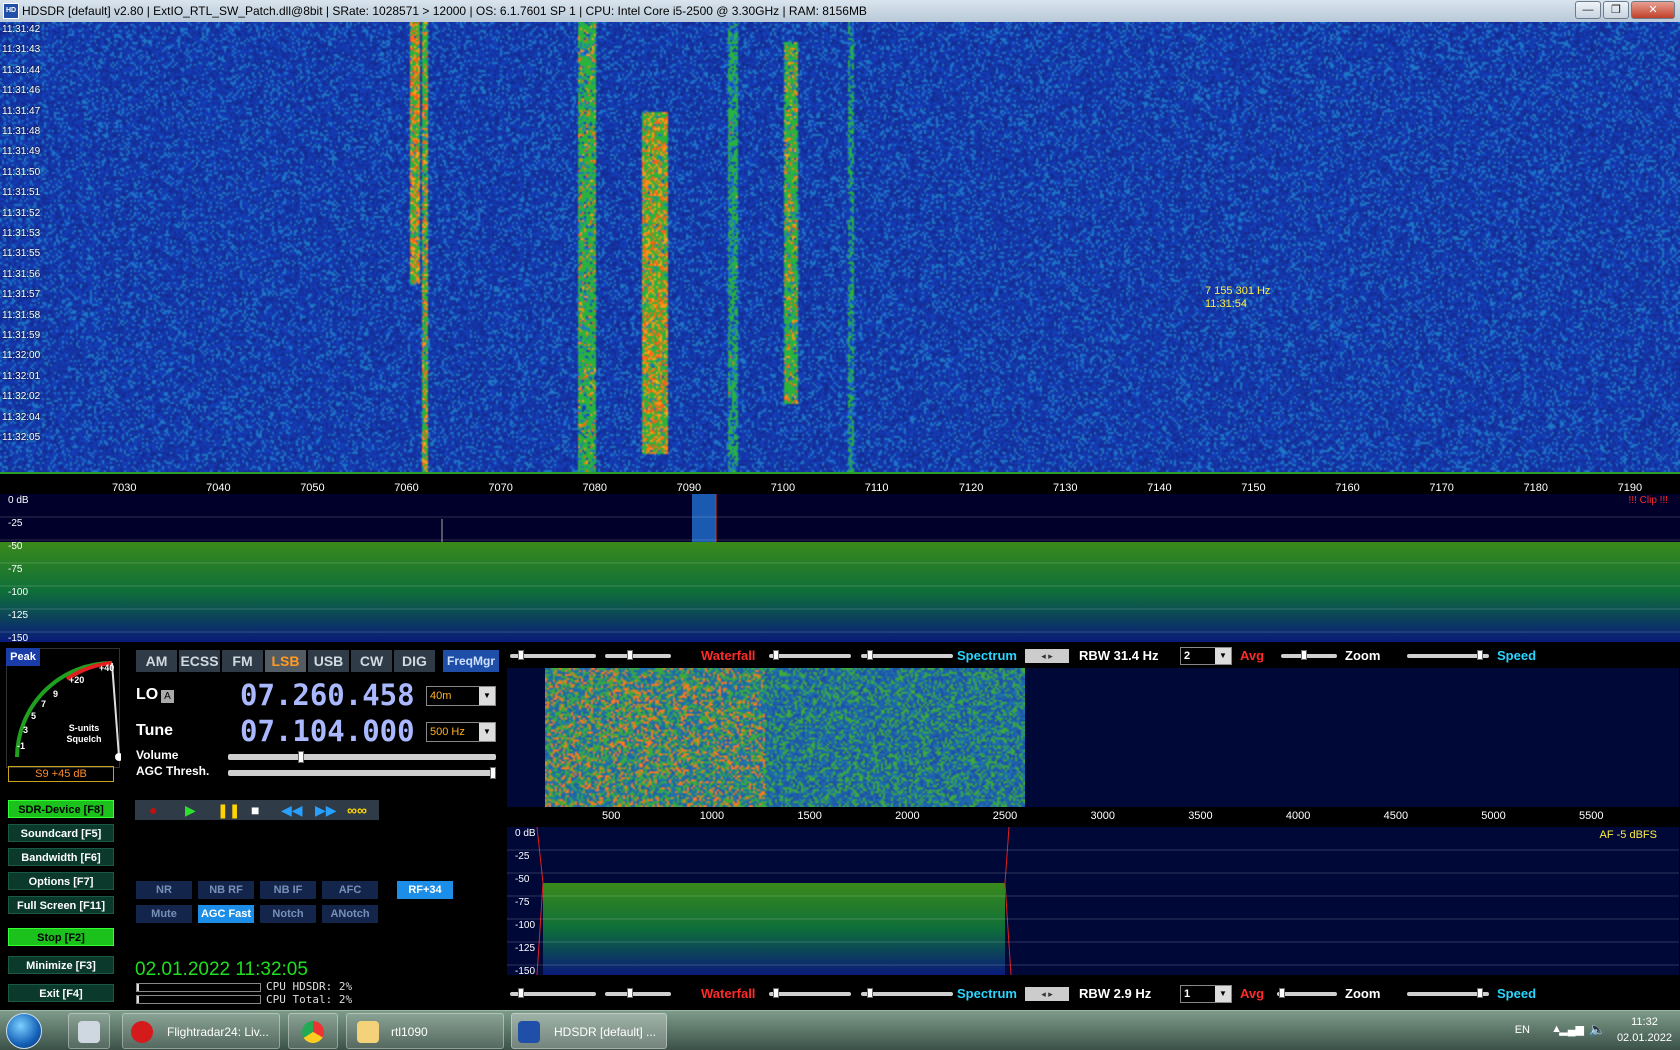  Describe the element at coordinates (61, 809) in the screenshot. I see `sdr-device-button: SDR-Device [F8]` at that location.